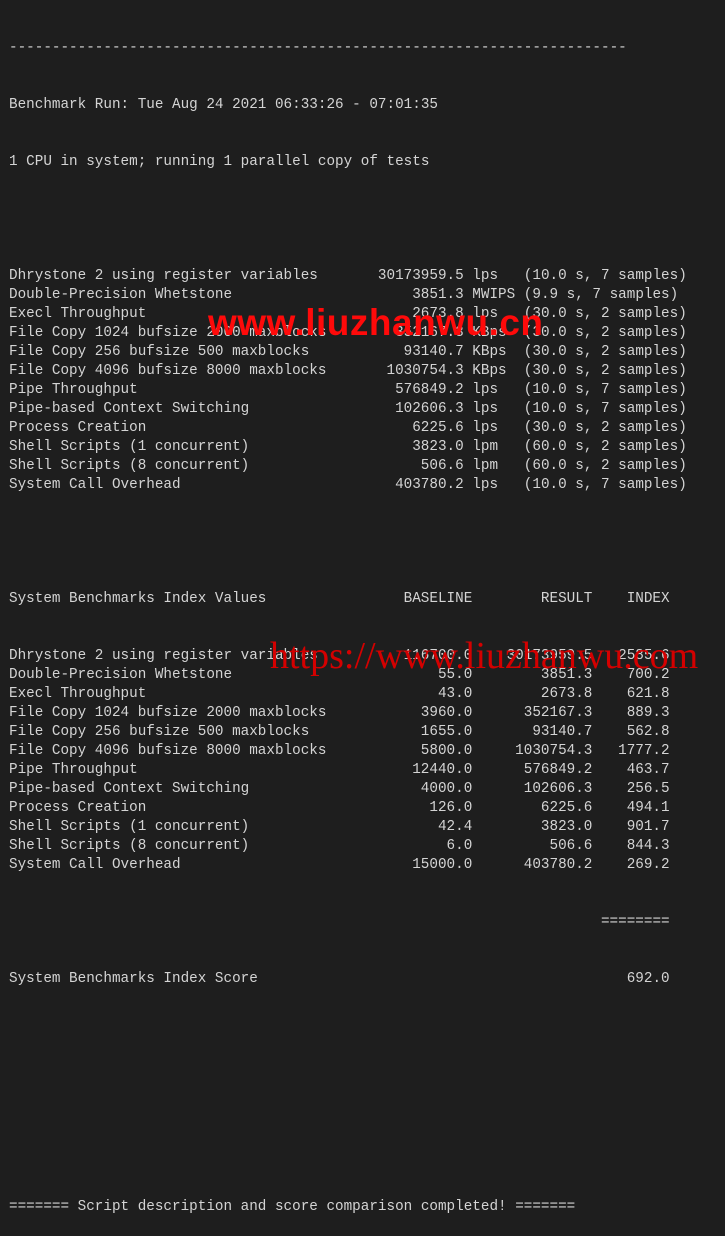 This screenshot has height=1236, width=725. I want to click on index-value: 269.2, so click(648, 865).